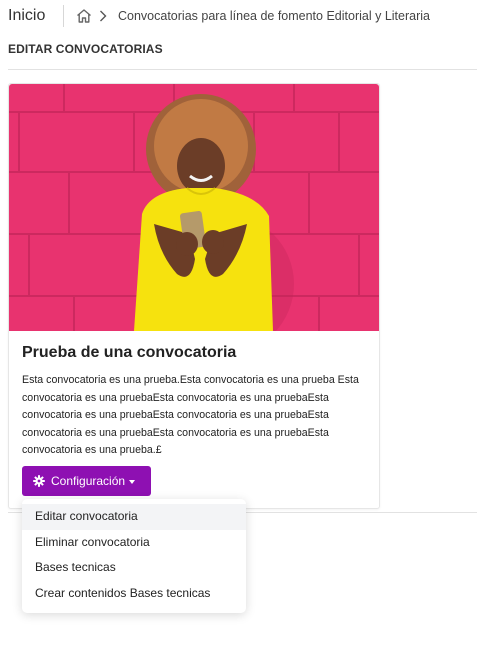 The width and height of the screenshot is (477, 651). Describe the element at coordinates (27, 15) in the screenshot. I see `page-title: Inicio` at that location.